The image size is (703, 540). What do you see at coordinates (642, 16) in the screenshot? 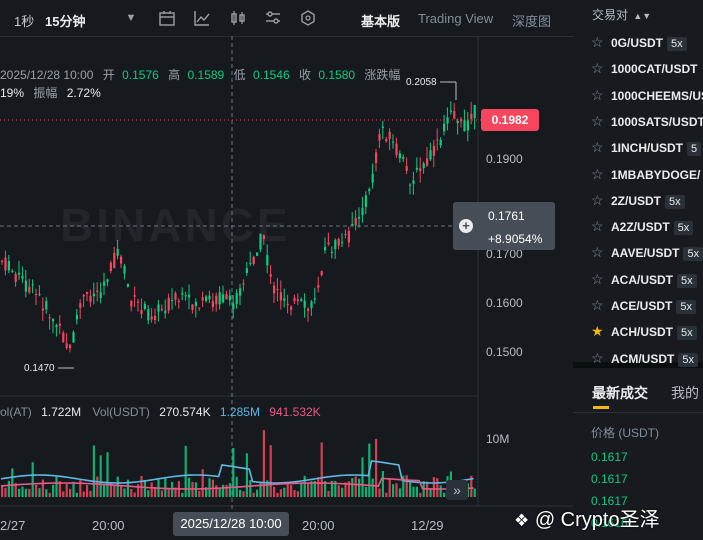
I see `sort-icon: ▲▼` at bounding box center [642, 16].